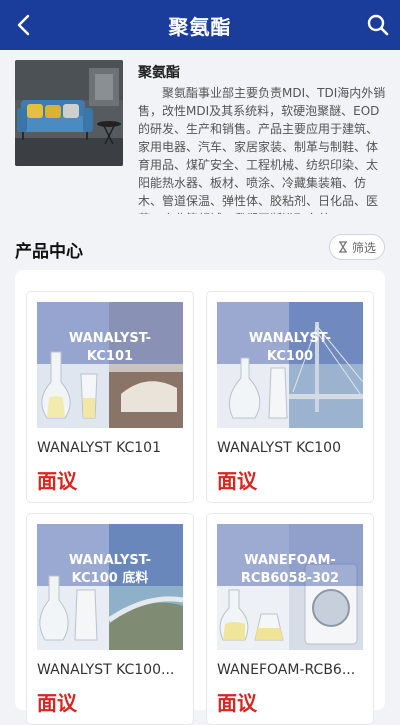  Describe the element at coordinates (25, 25) in the screenshot. I see `back-chevron-left-icon` at that location.